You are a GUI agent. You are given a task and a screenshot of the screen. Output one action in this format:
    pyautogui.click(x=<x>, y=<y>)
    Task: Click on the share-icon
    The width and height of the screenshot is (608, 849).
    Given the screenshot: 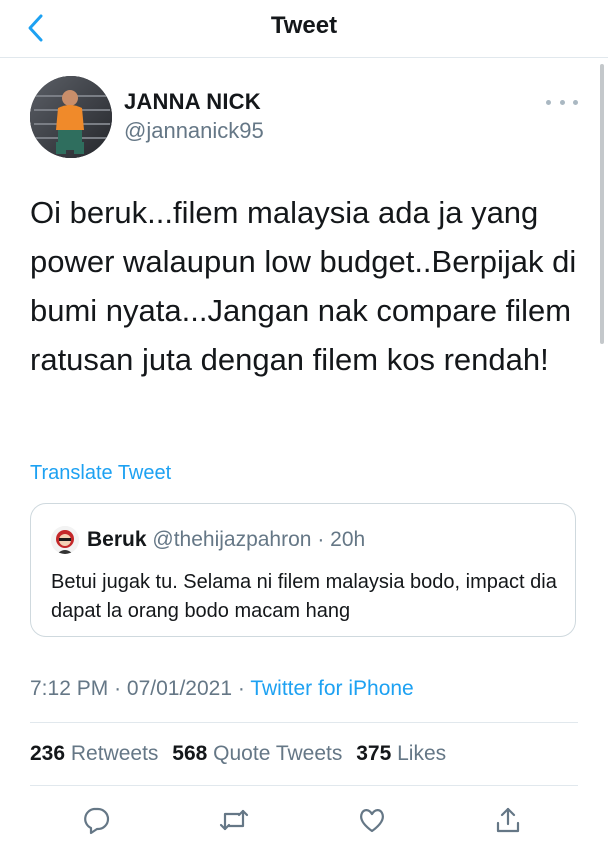 What is the action you would take?
    pyautogui.click(x=508, y=820)
    